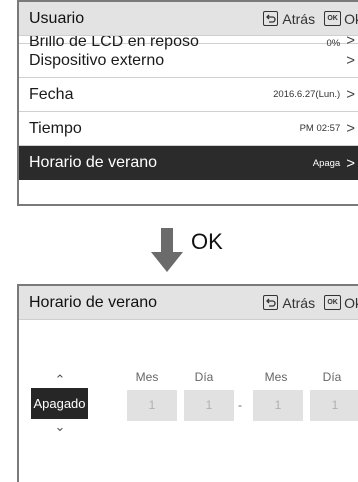  What do you see at coordinates (97, 60) in the screenshot?
I see `list-item-label: Dispositivo externo` at bounding box center [97, 60].